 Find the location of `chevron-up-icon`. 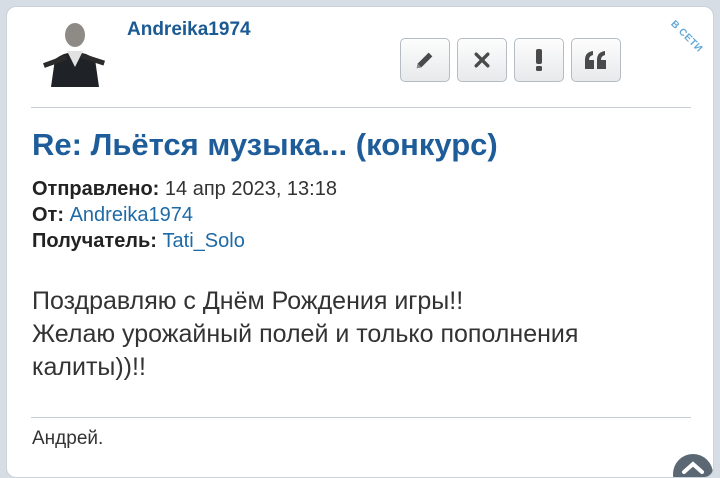

chevron-up-icon is located at coordinates (693, 467).